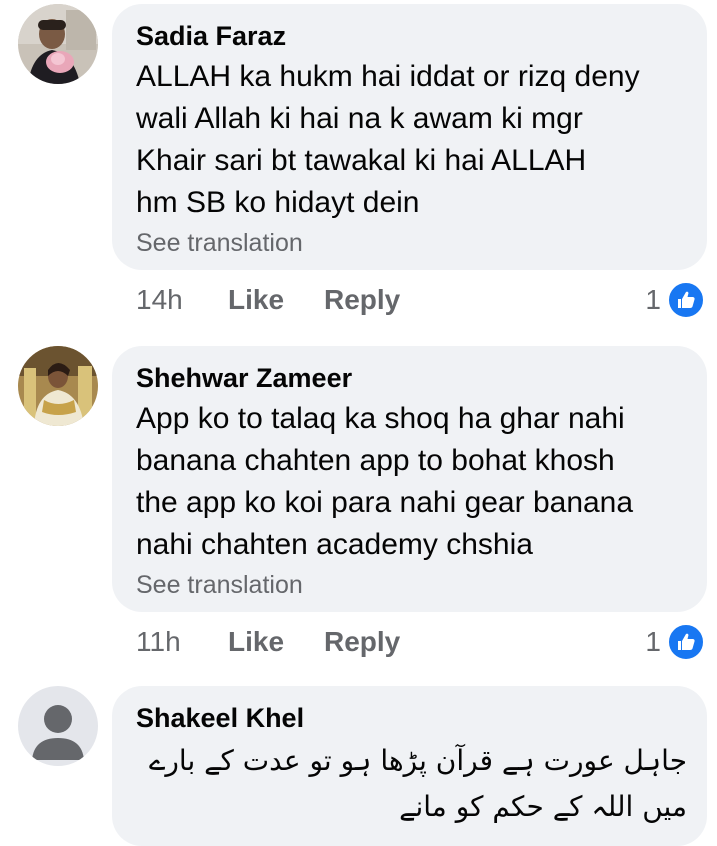 This screenshot has width=717, height=846. I want to click on default-avatar-icon, so click(58, 726).